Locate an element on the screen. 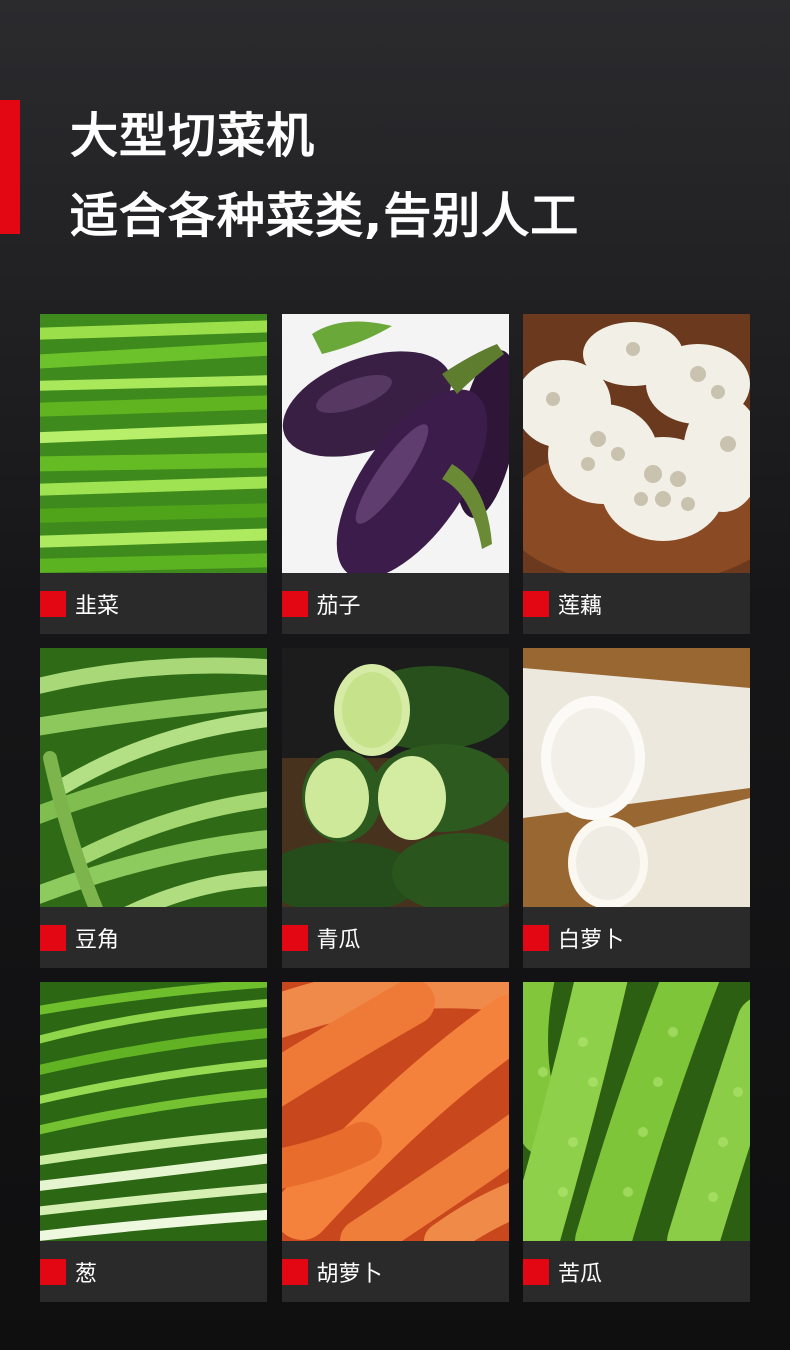  page-title: 大型切菜机 is located at coordinates (193, 136).